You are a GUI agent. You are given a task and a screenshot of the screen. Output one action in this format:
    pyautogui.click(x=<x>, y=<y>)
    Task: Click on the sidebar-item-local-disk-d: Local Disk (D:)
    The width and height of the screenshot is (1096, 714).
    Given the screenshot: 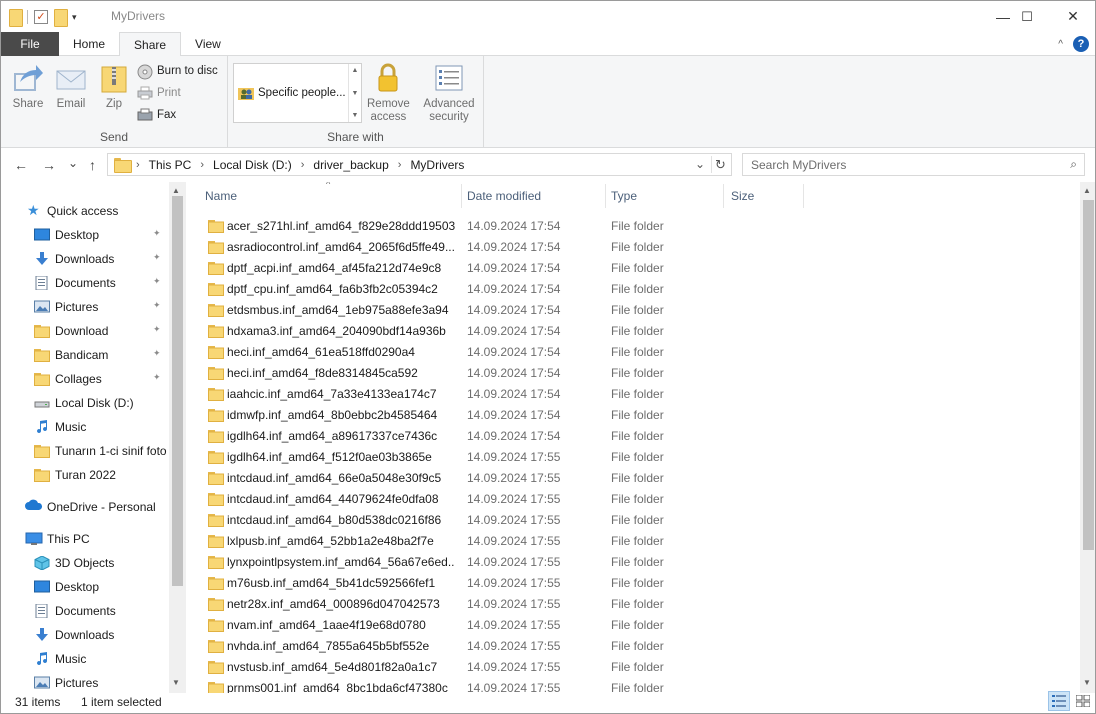 What is the action you would take?
    pyautogui.click(x=86, y=403)
    